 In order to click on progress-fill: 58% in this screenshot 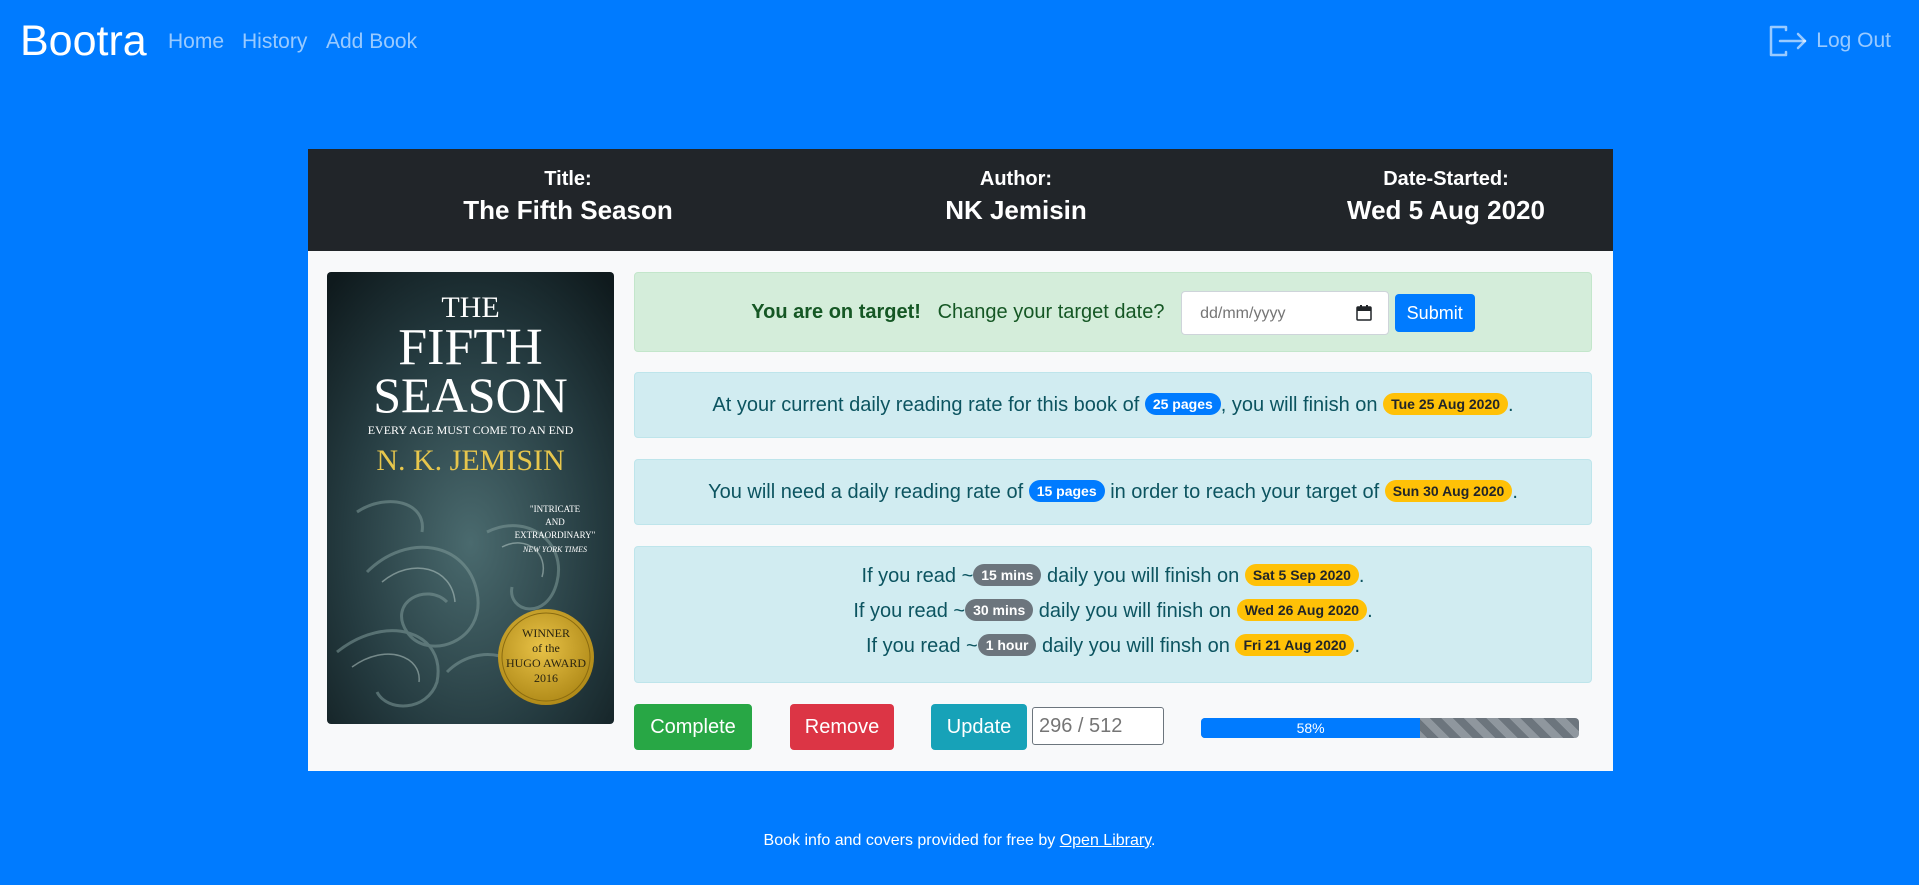, I will do `click(1311, 728)`.